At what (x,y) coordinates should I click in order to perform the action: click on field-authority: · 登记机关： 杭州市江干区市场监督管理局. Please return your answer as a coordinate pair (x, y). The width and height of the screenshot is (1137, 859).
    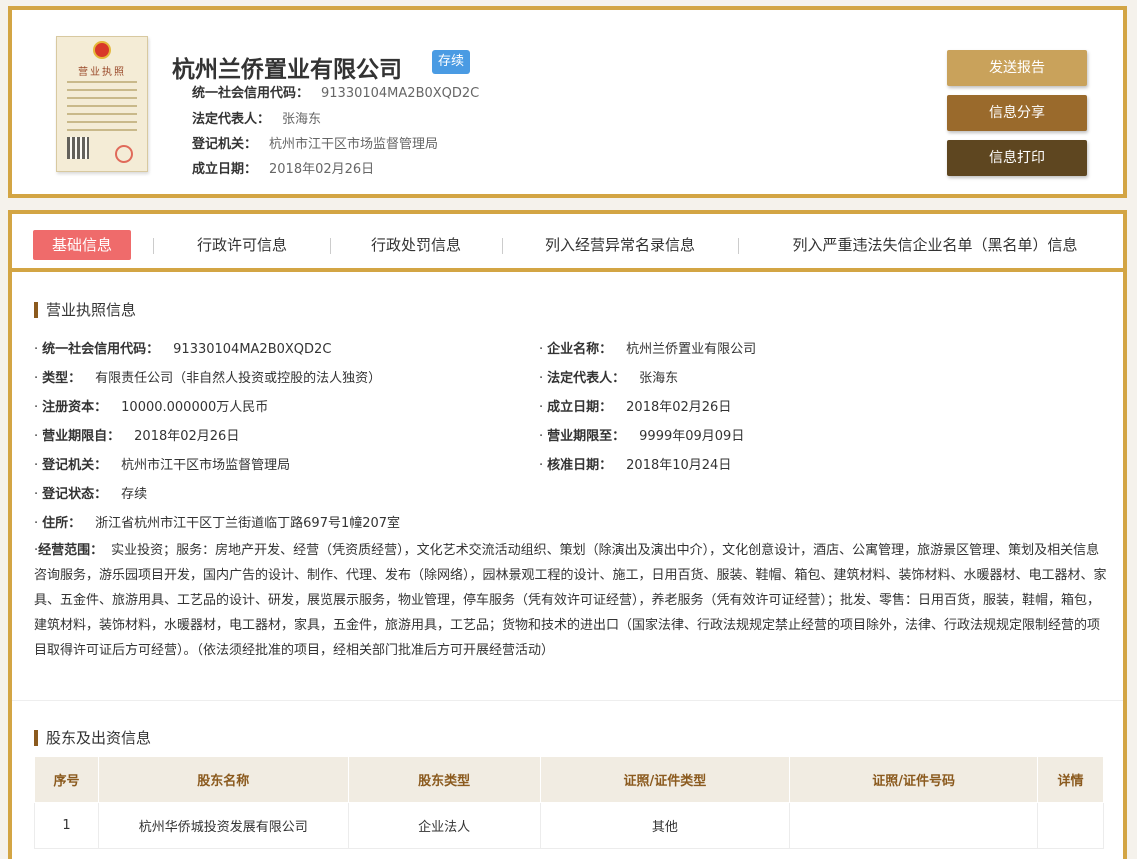
    Looking at the image, I should click on (162, 465).